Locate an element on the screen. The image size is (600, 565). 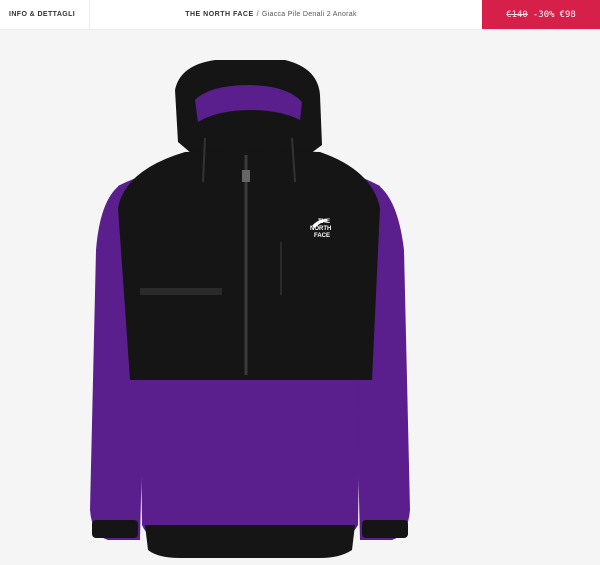
svg-text: NORTH is located at coordinates (320, 229).